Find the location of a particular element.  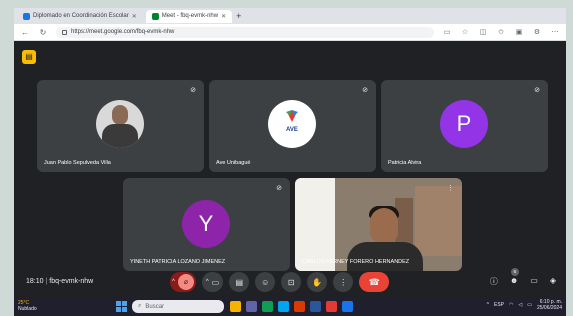

app-icon is located at coordinates (331, 306).